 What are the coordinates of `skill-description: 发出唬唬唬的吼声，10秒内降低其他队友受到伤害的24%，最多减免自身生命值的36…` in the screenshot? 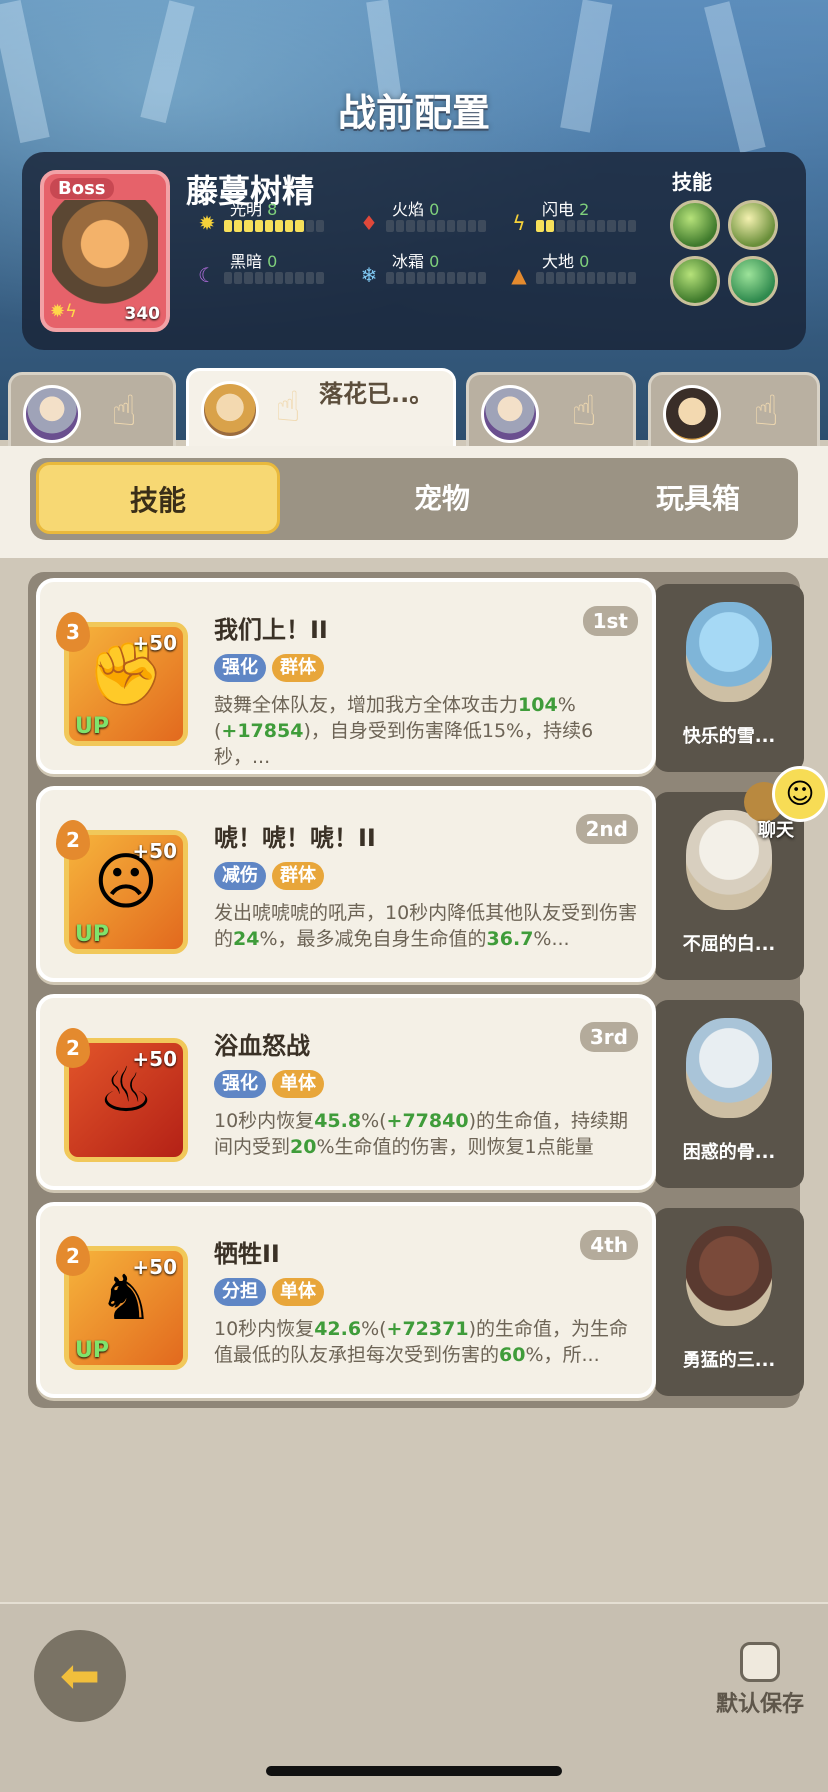 It's located at (426, 926).